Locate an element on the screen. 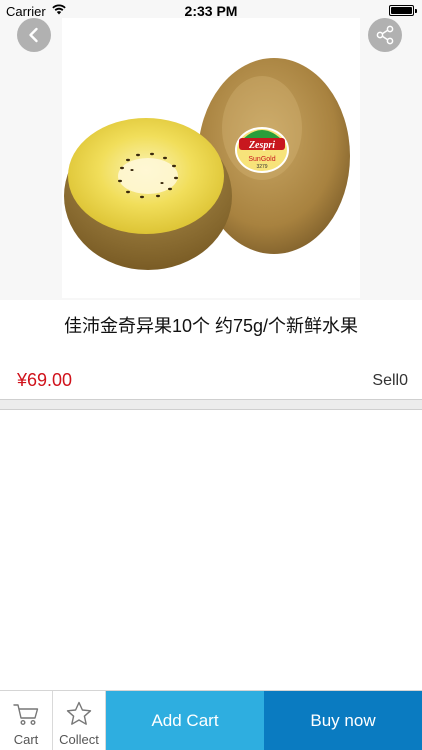 The width and height of the screenshot is (422, 750). zespri-sticker: Zespri SunGold 3279 is located at coordinates (262, 150).